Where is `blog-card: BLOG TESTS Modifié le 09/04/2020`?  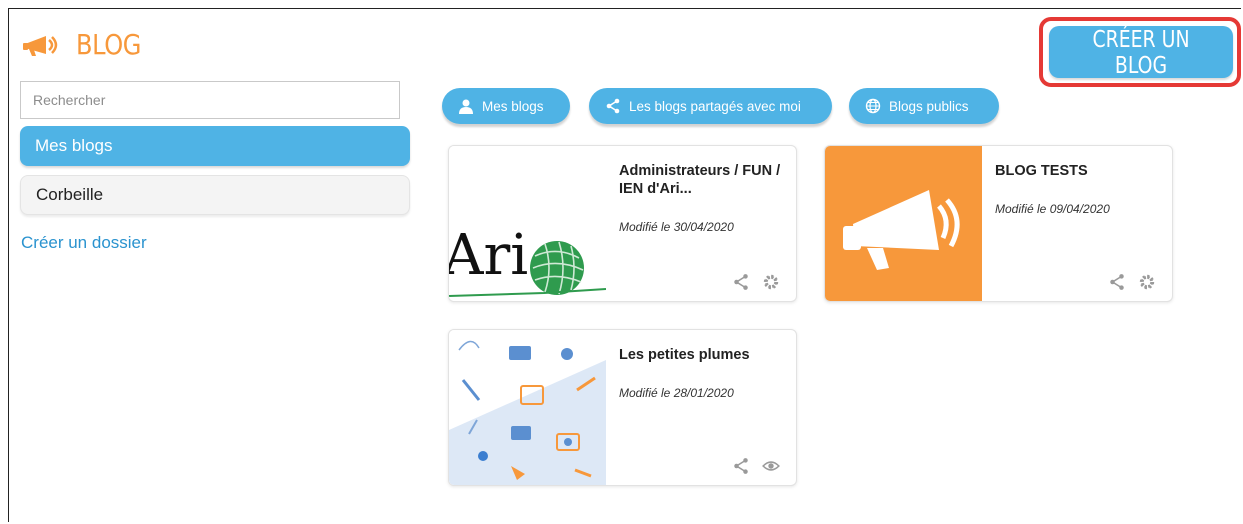
blog-card: BLOG TESTS Modifié le 09/04/2020 is located at coordinates (998, 223).